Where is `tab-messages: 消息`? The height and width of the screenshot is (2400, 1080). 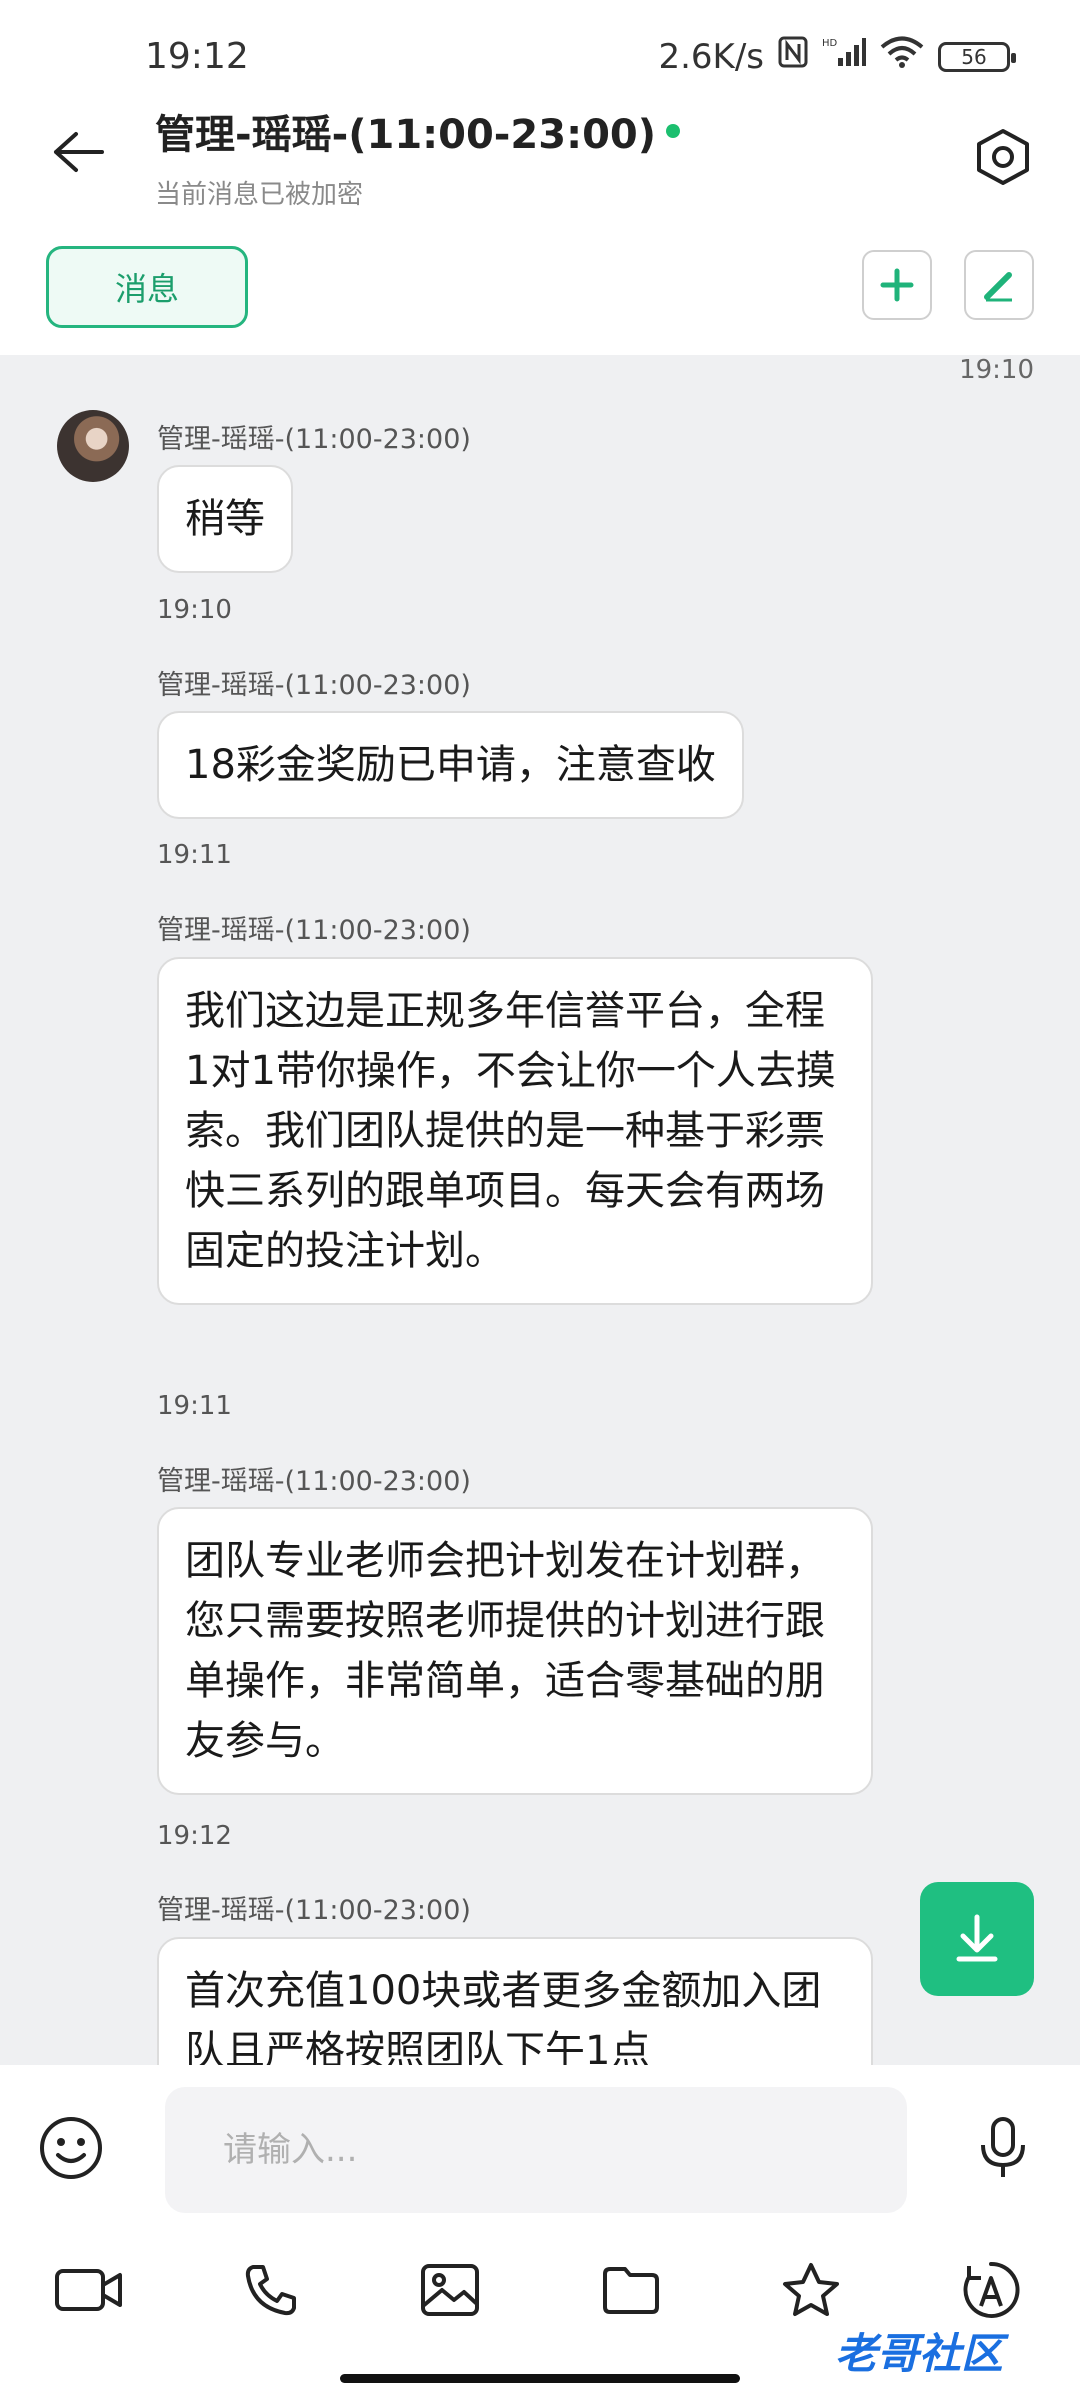
tab-messages: 消息 is located at coordinates (147, 287).